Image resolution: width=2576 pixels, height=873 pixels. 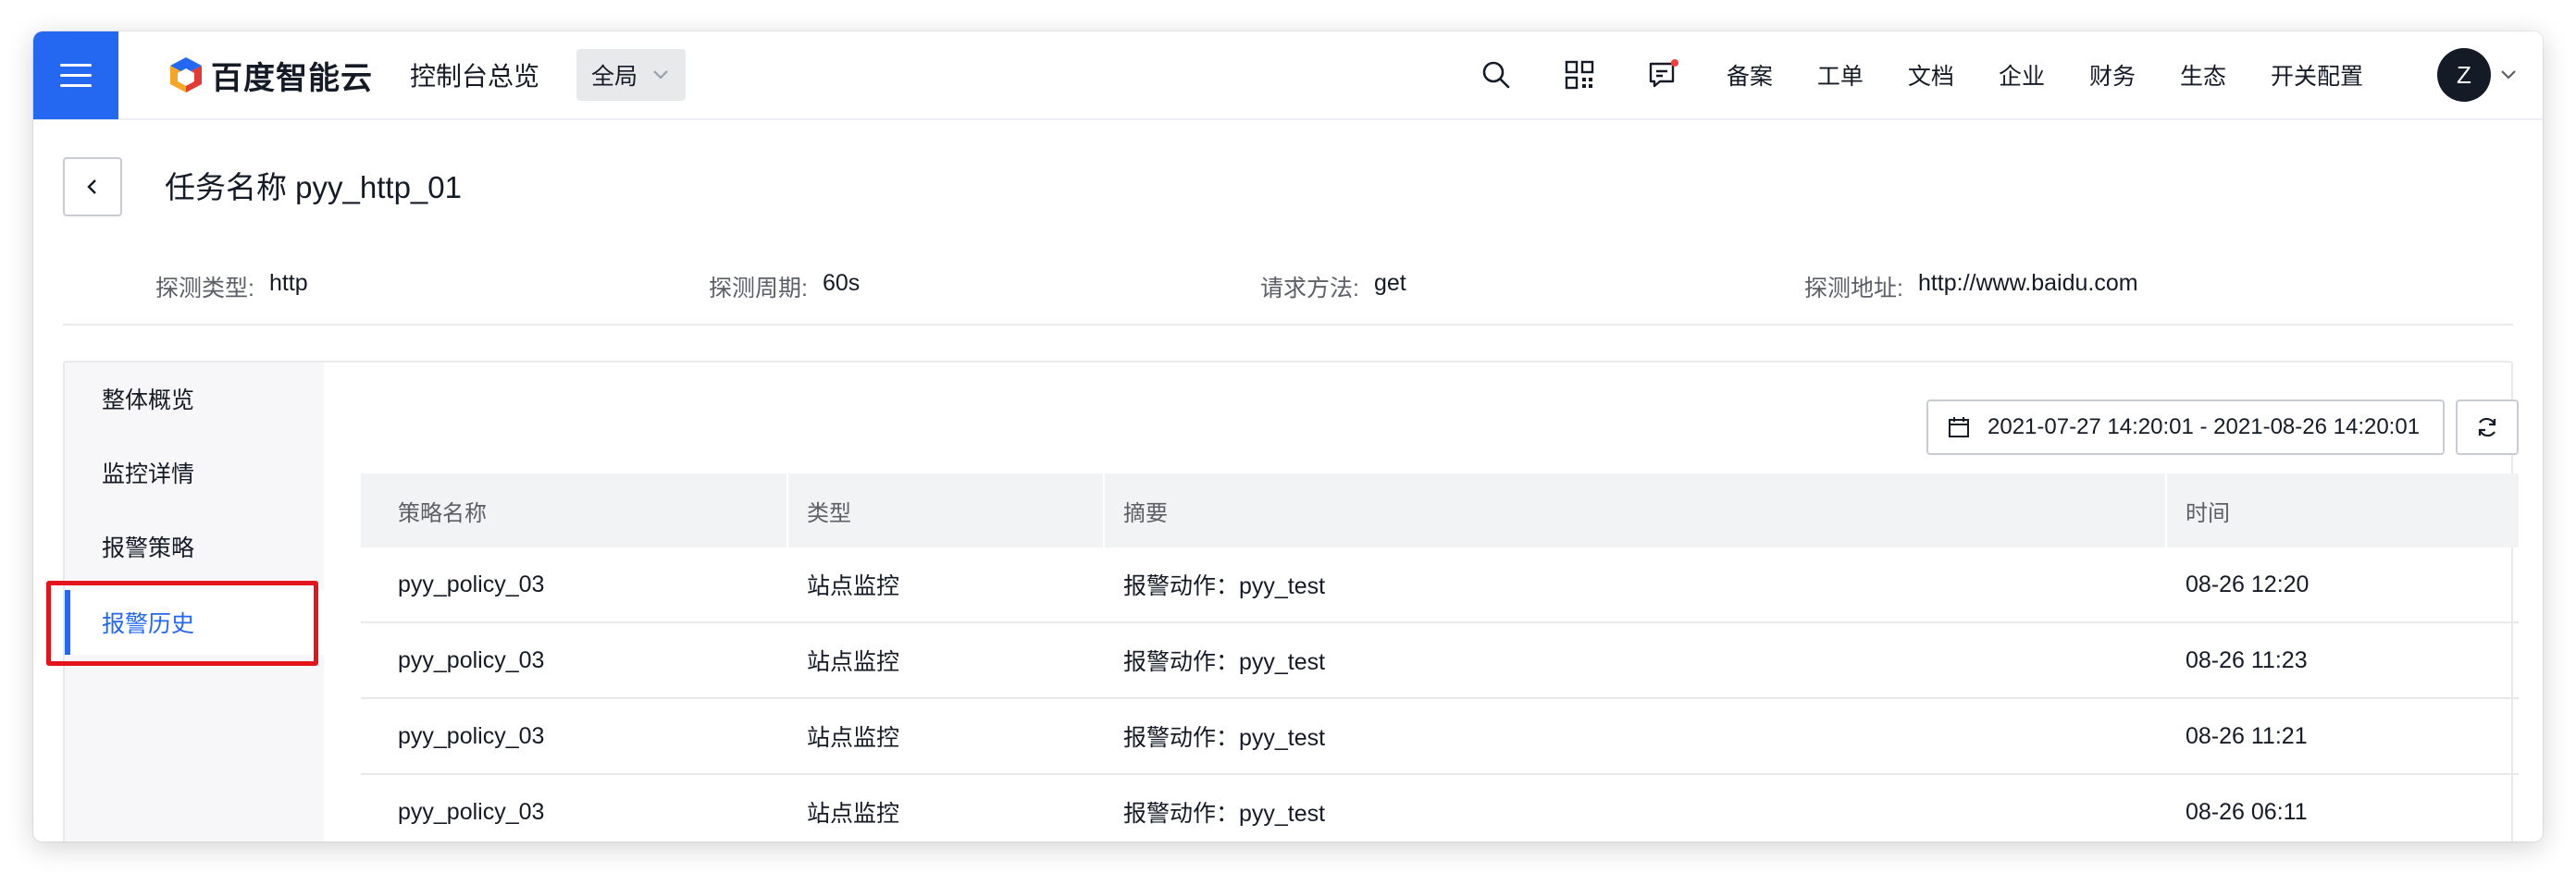 I want to click on refresh-button, so click(x=2488, y=427).